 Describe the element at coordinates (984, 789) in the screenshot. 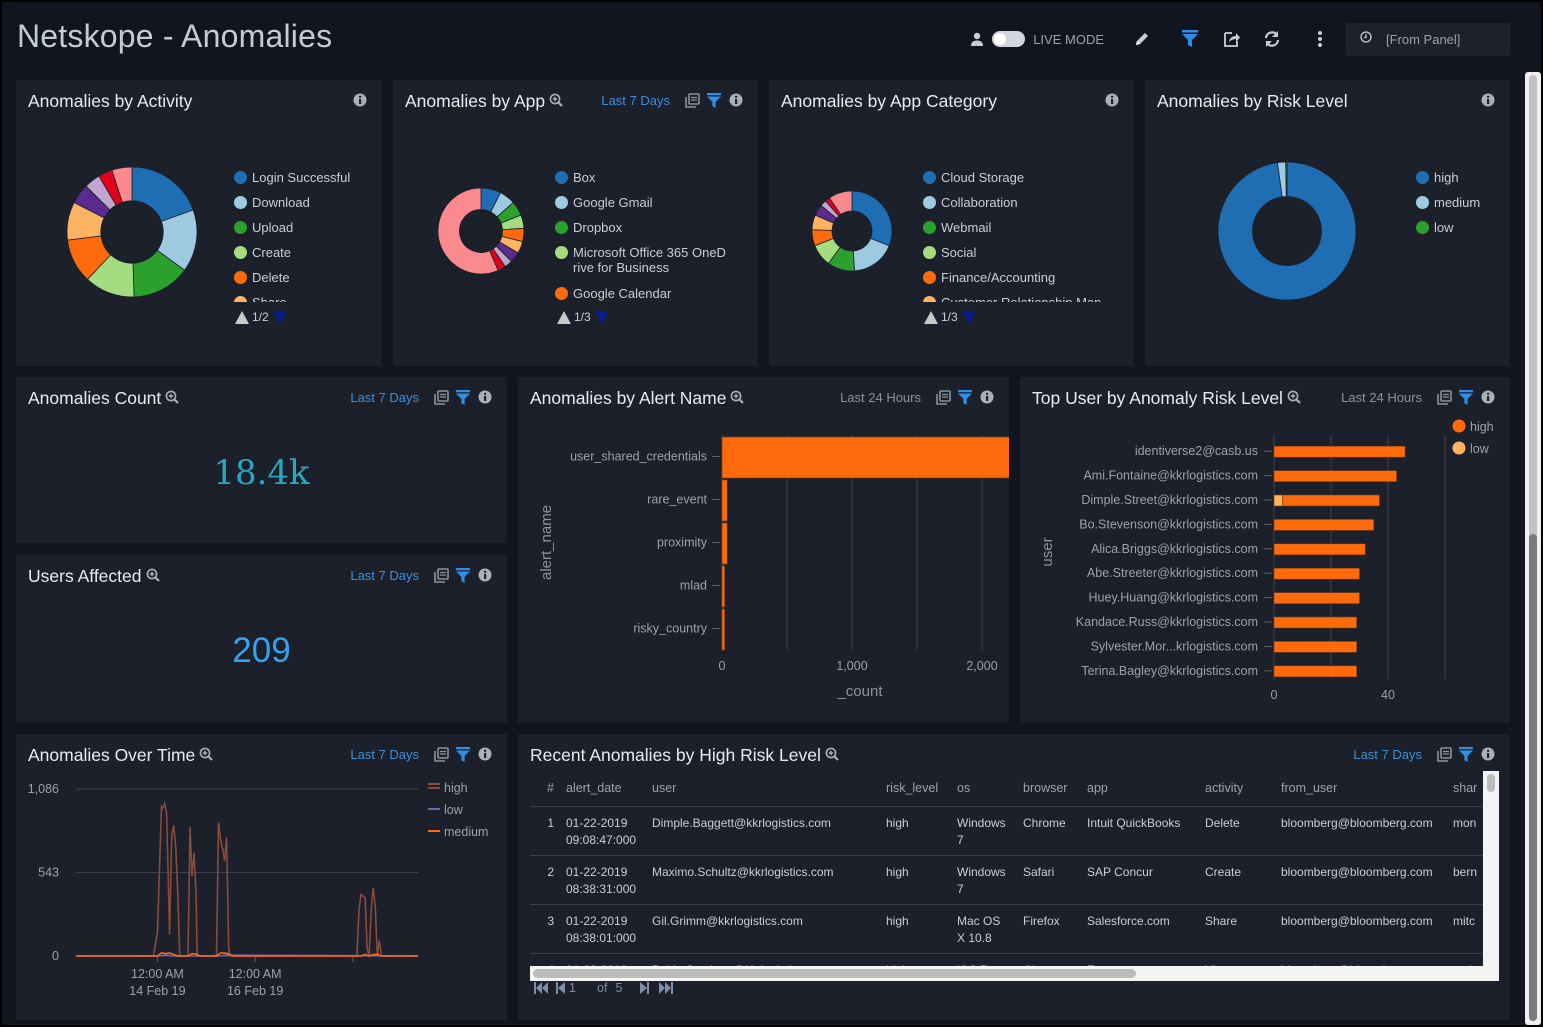

I see `column-header: os` at that location.